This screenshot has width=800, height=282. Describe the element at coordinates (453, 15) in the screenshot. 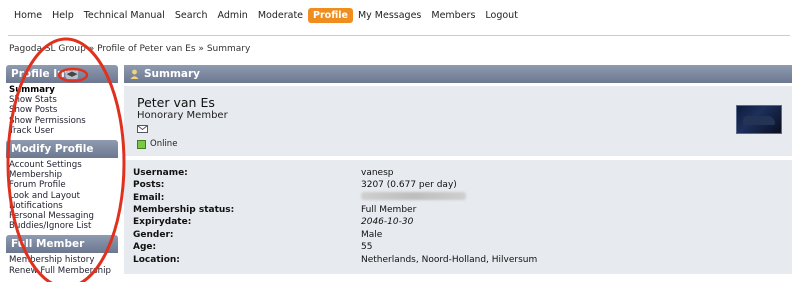

I see `nav-members: Members` at that location.